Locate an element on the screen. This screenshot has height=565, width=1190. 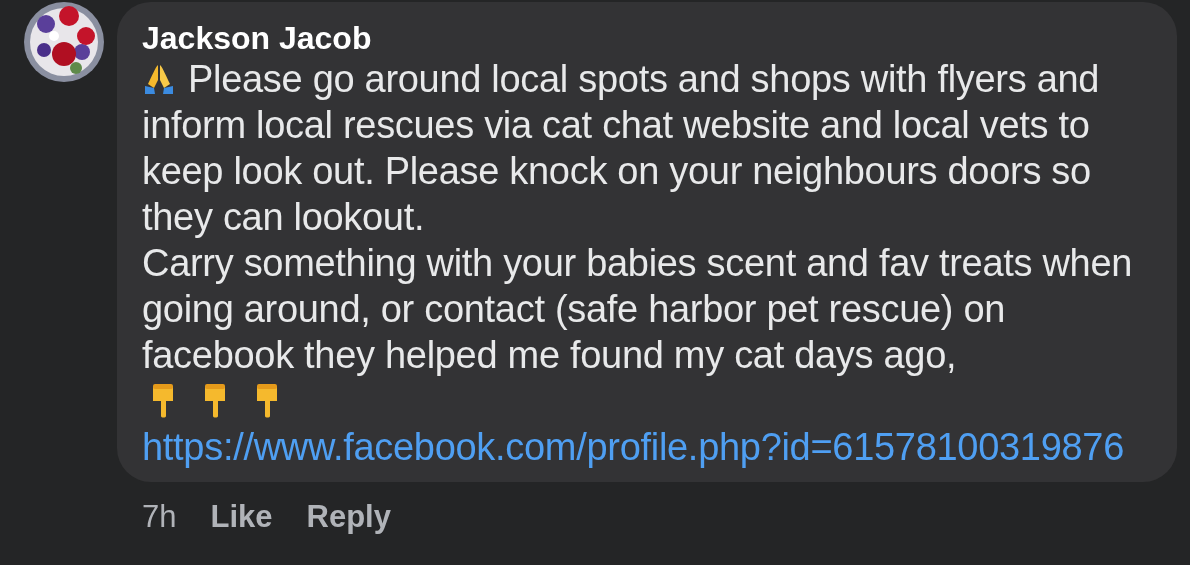
comment-text: keep look out. Please knock on your neighbours doors so is located at coordinates (616, 171).